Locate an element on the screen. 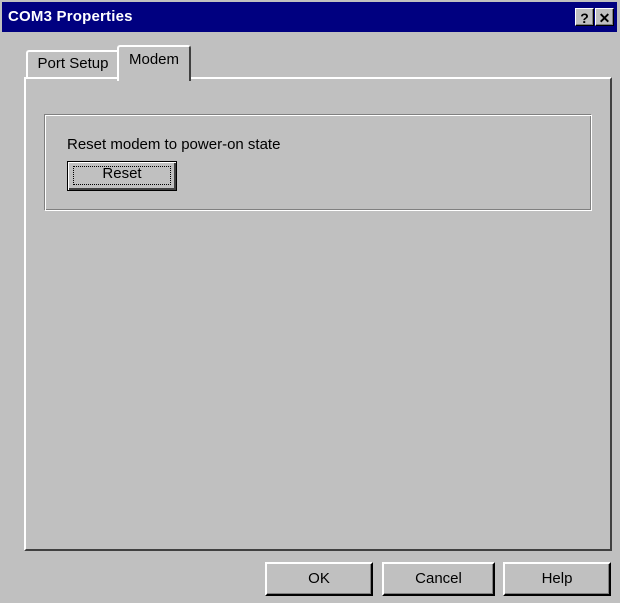 This screenshot has height=603, width=620. ok-button-label: OK is located at coordinates (319, 578).